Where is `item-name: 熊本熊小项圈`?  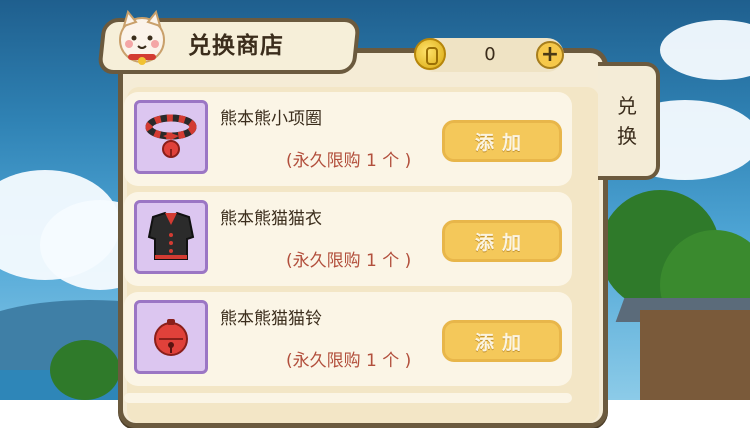
item-name: 熊本熊小项圈 is located at coordinates (271, 119).